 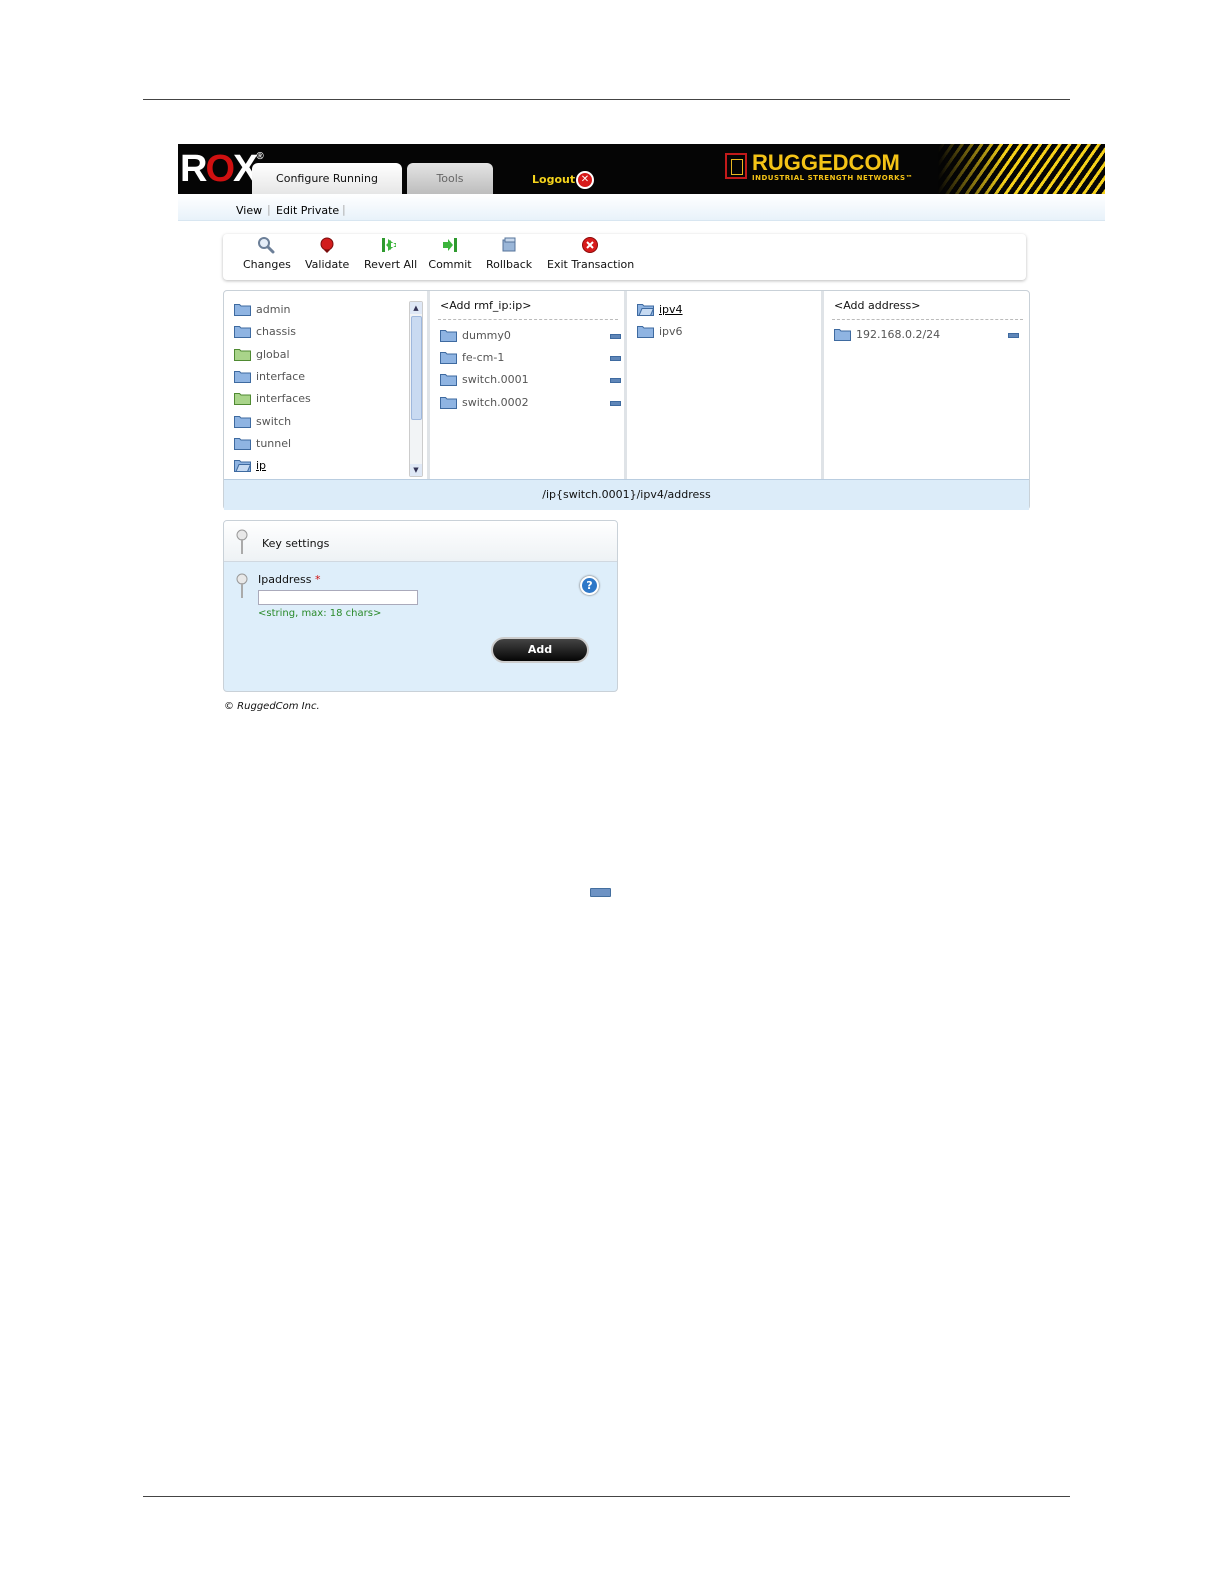 What do you see at coordinates (262, 444) in the screenshot?
I see `list-item: tunnel` at bounding box center [262, 444].